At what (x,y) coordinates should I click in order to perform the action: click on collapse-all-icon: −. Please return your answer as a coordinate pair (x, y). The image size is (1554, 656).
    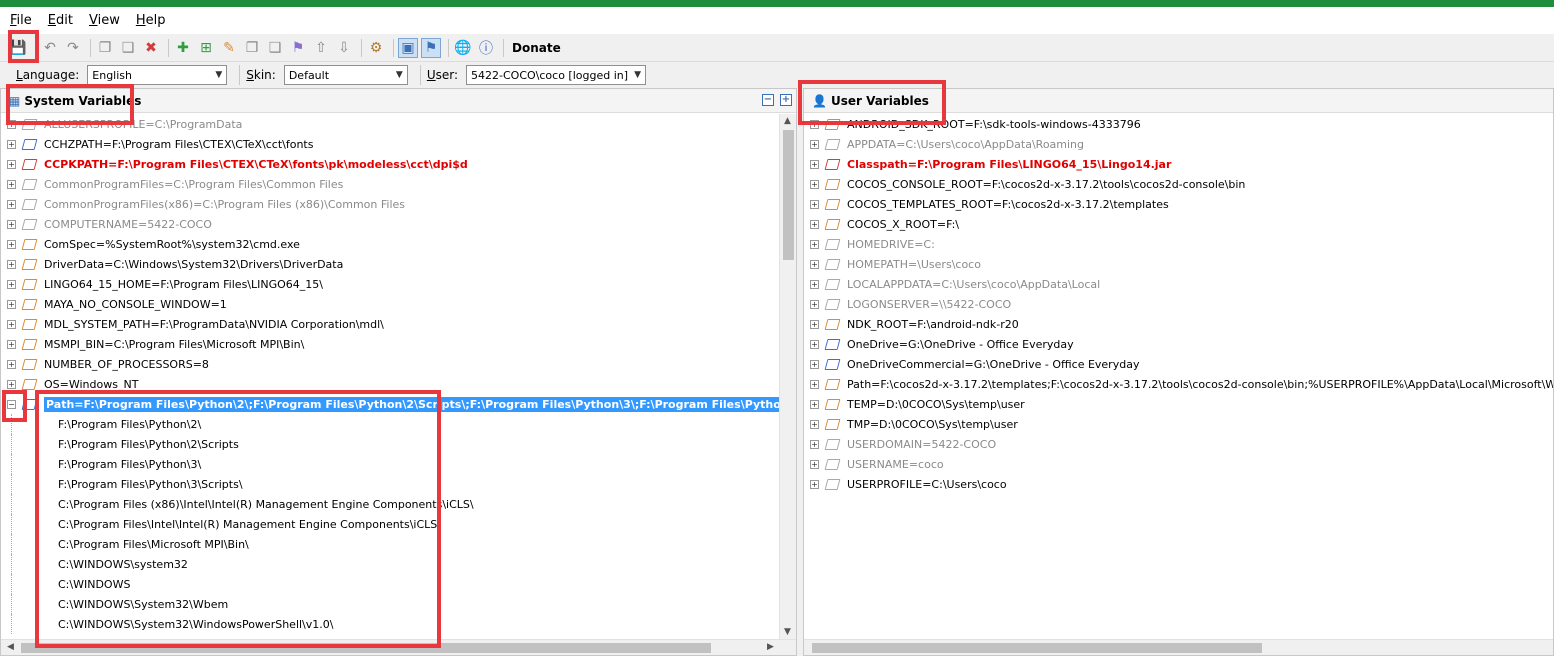
    Looking at the image, I should click on (768, 100).